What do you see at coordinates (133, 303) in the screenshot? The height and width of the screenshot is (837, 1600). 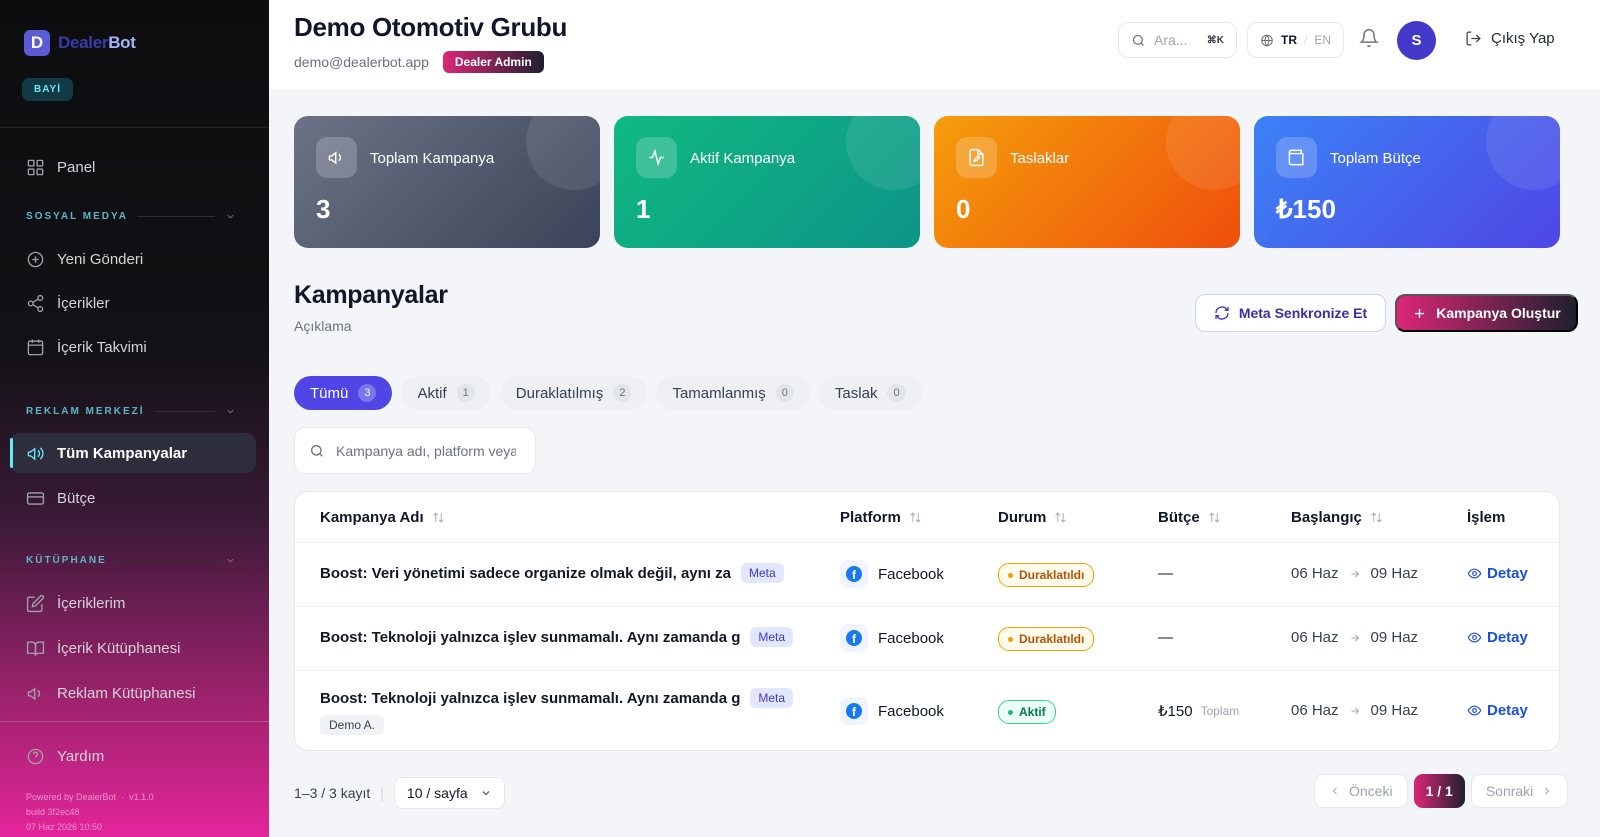 I see `sidebar-item-contents: İçerikler` at bounding box center [133, 303].